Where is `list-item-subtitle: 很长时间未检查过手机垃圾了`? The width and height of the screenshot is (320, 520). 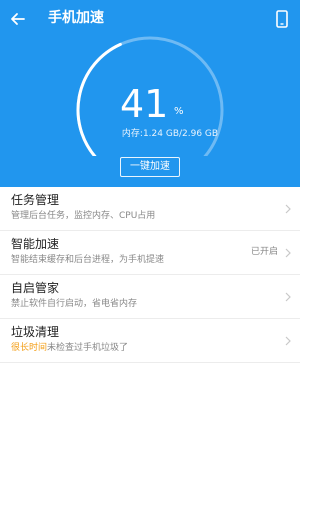 list-item-subtitle: 很长时间未检查过手机垃圾了 is located at coordinates (69, 348).